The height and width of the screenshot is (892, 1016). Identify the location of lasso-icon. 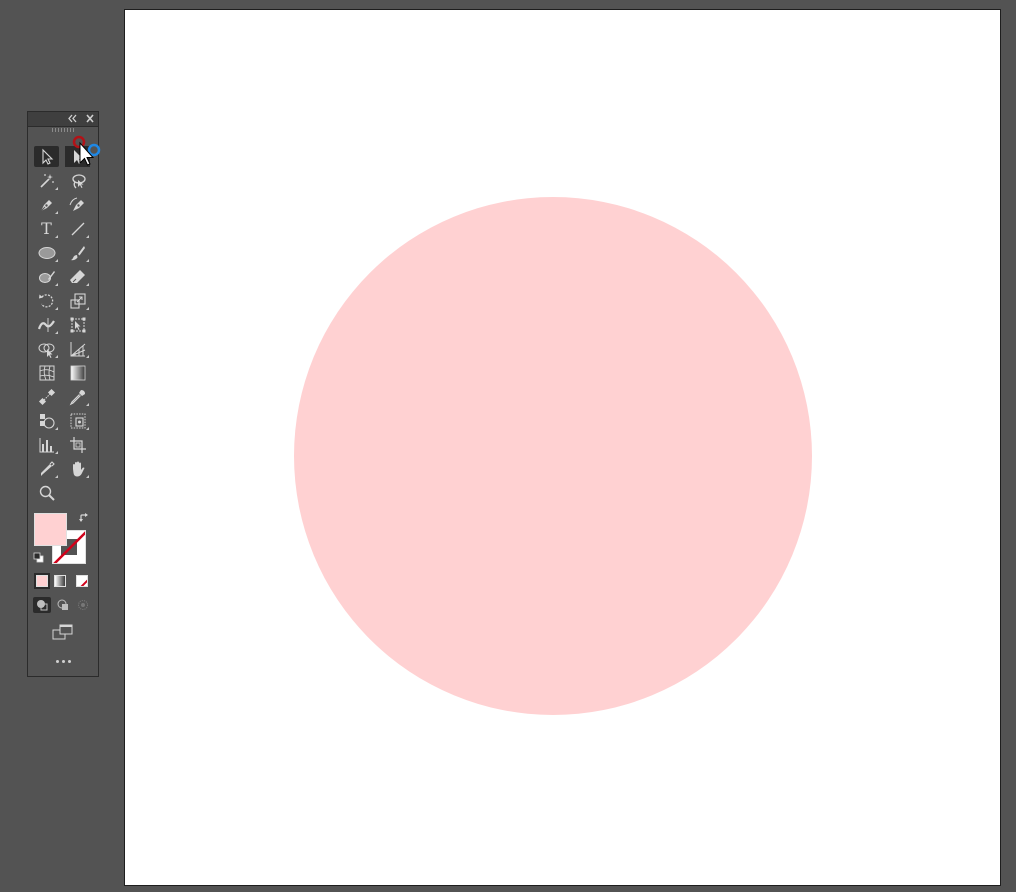
(78, 180).